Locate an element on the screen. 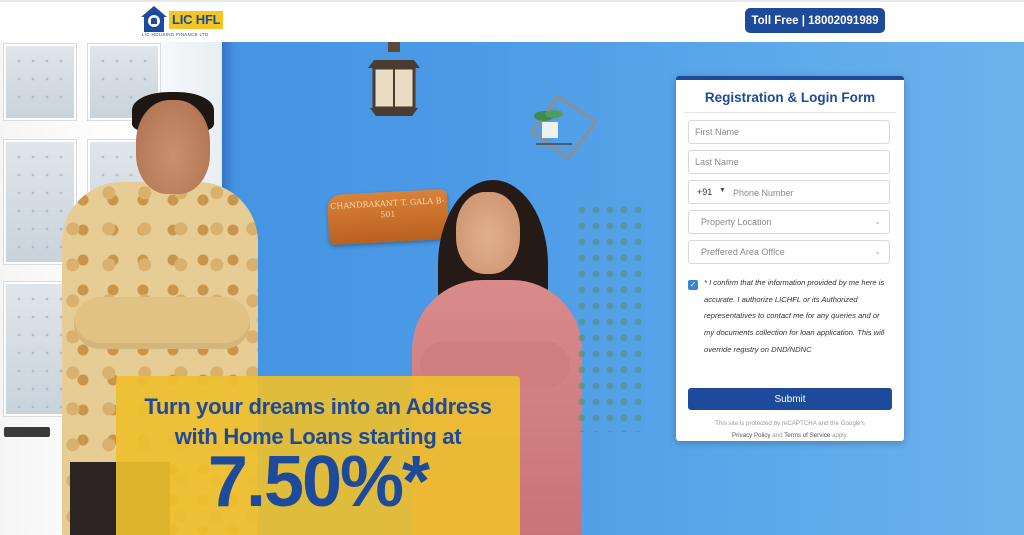  property-location-select: Property Location ⌄ is located at coordinates (789, 222).